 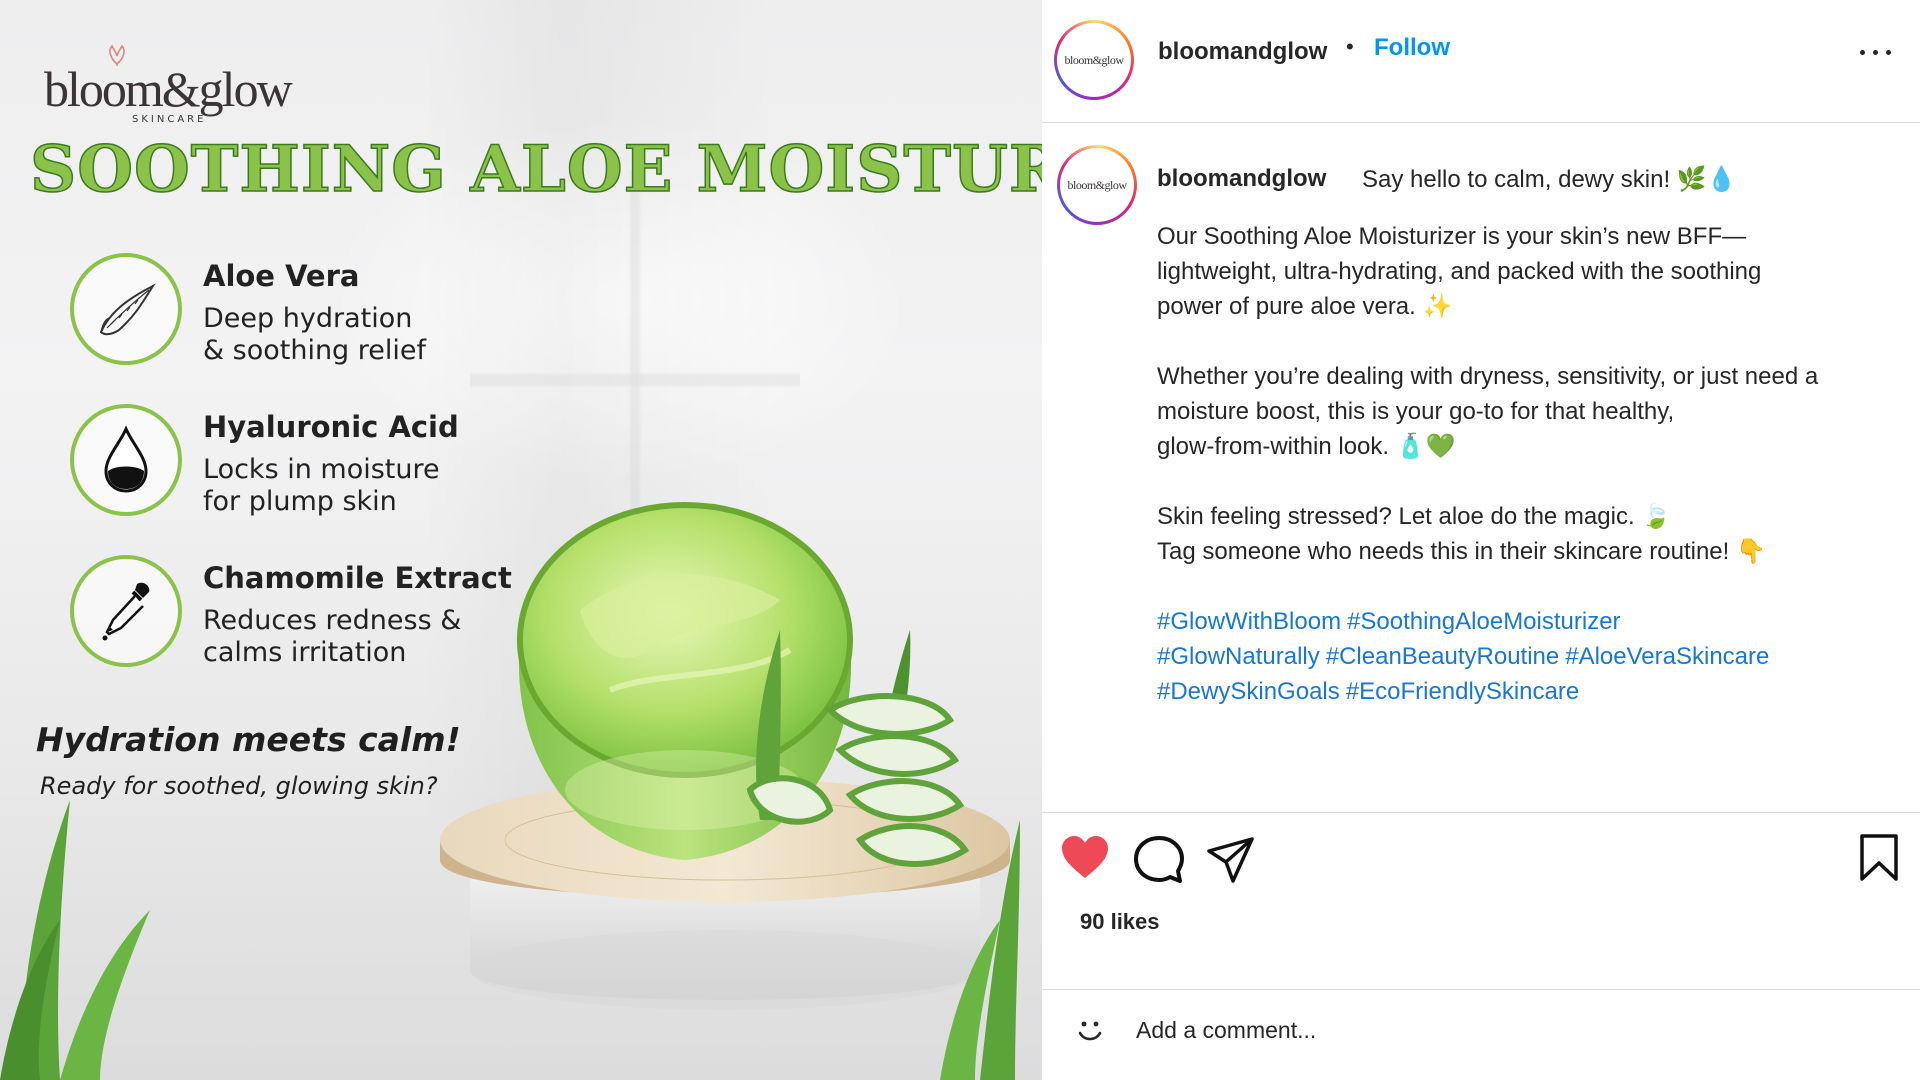 I want to click on water-drop-icon, so click(x=126, y=459).